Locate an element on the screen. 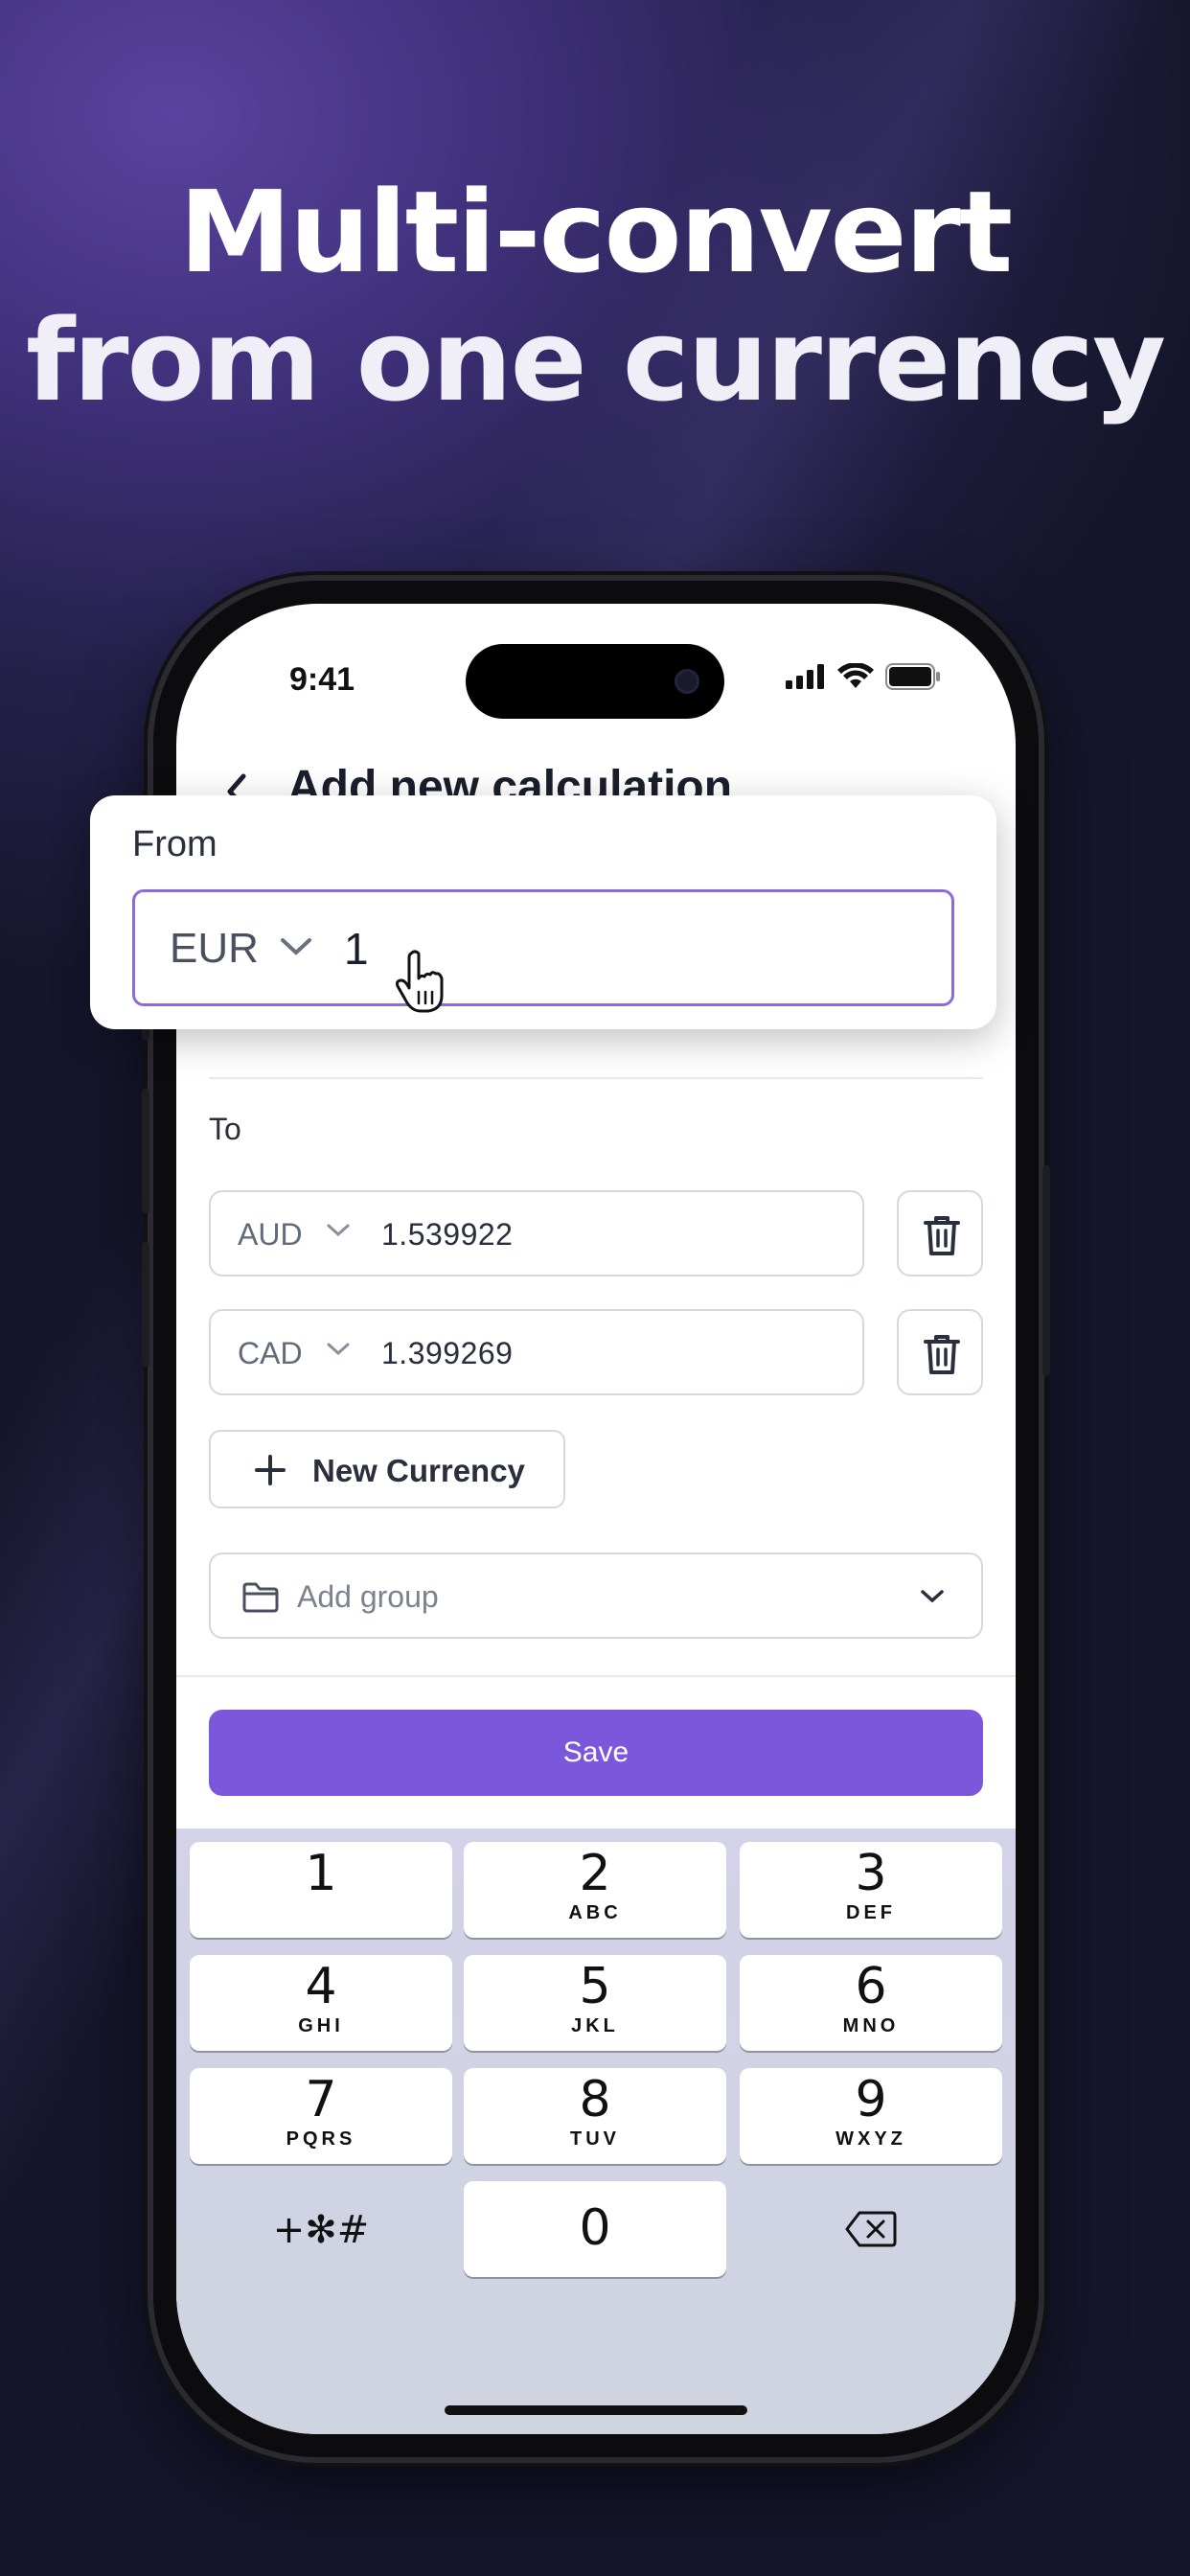 This screenshot has height=2576, width=1190. key-6: 6 MNO is located at coordinates (871, 2003).